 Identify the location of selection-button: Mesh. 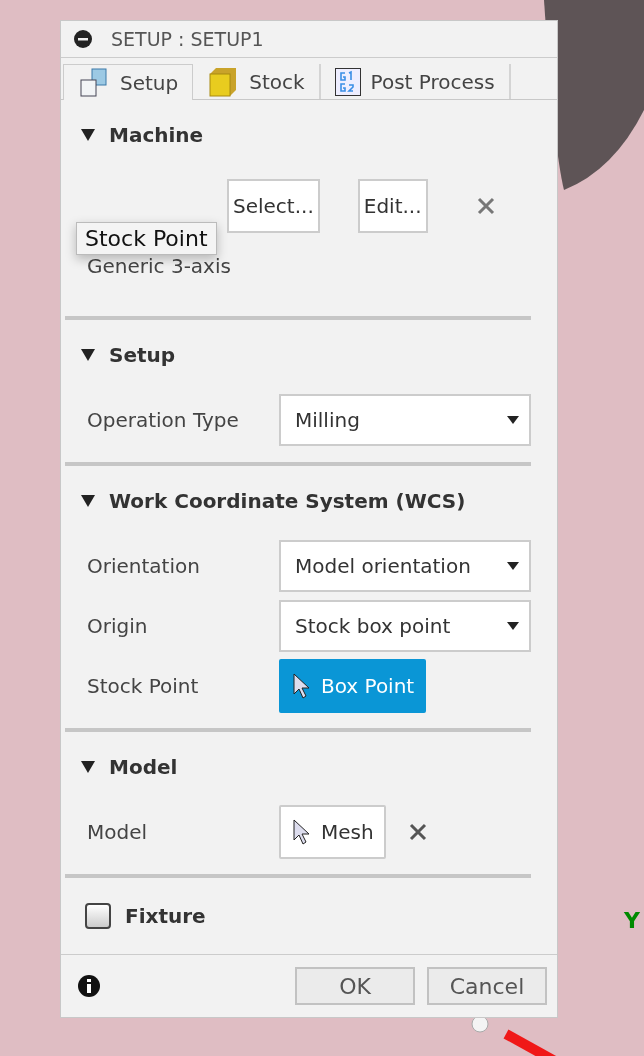
(332, 832).